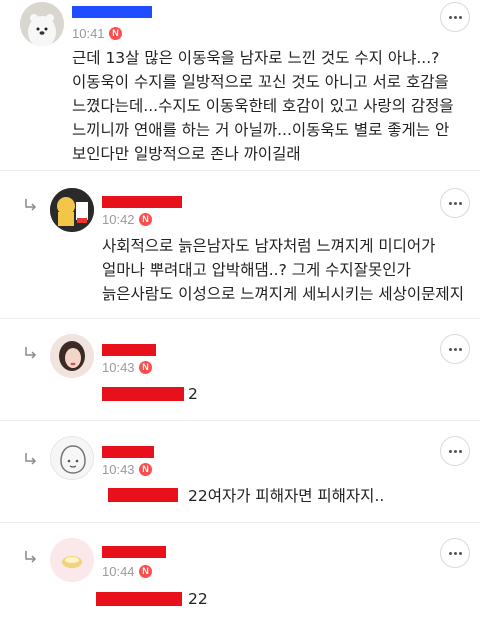  I want to click on comment-time: 10:41, so click(88, 33).